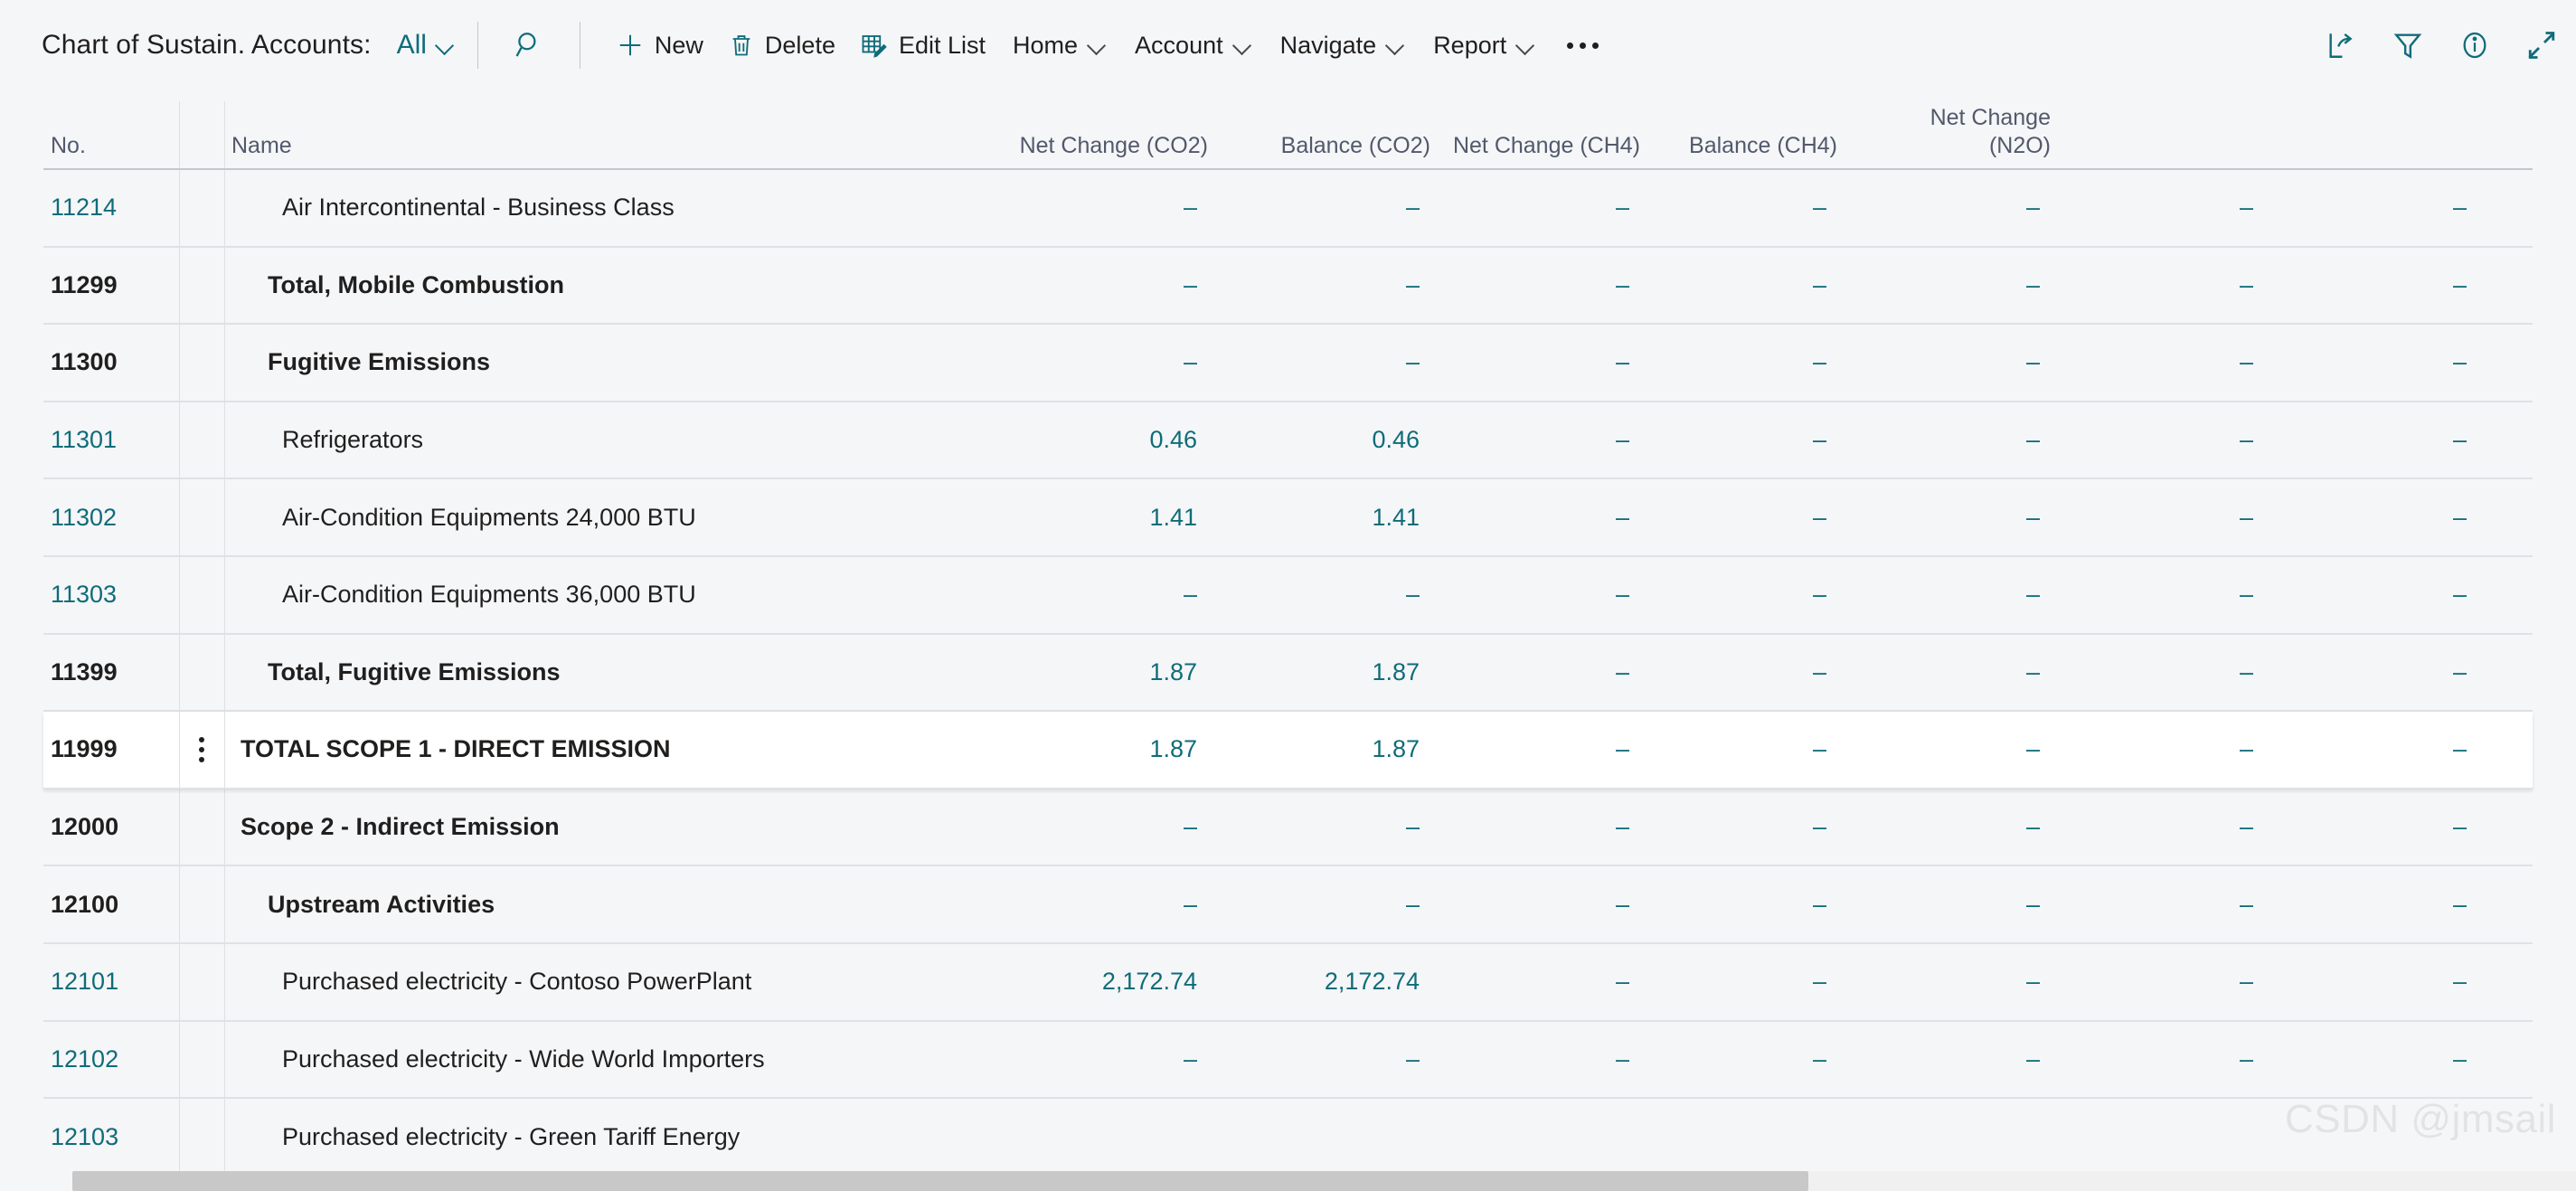  I want to click on search-button, so click(529, 45).